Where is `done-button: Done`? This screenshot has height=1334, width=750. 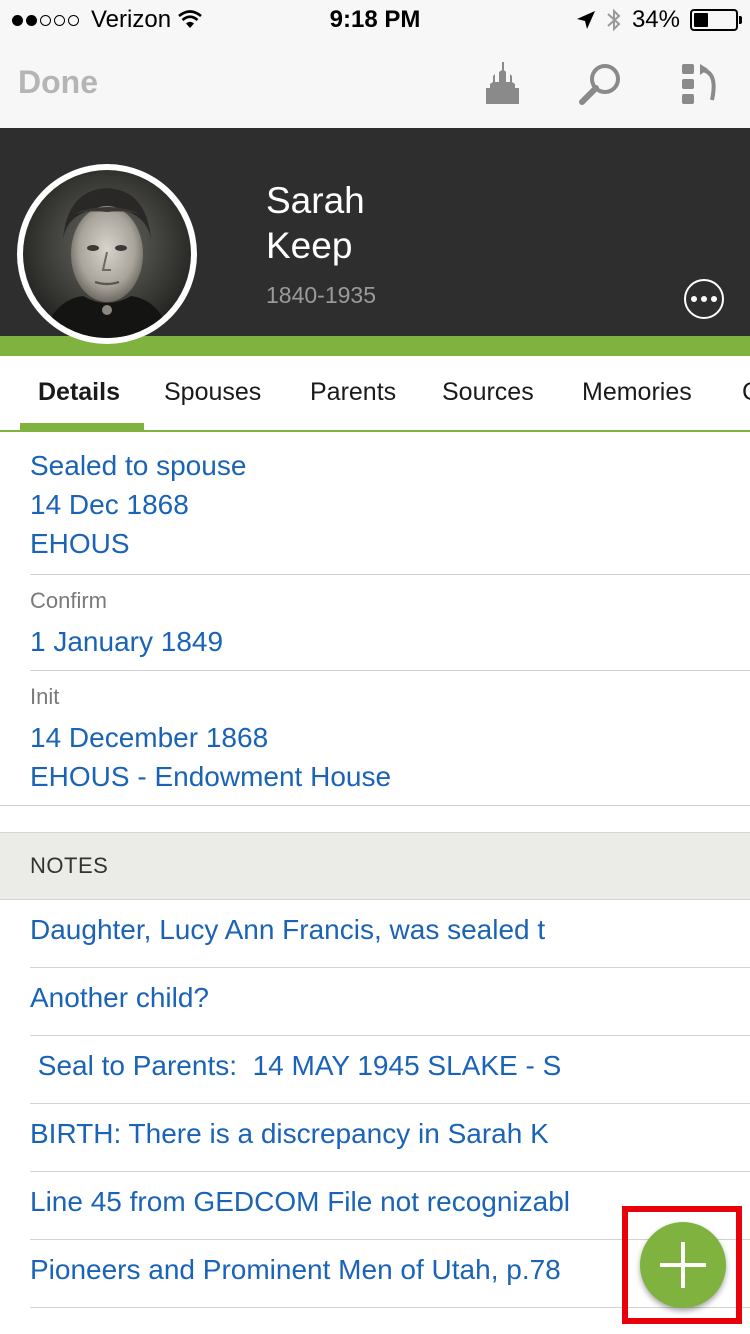
done-button: Done is located at coordinates (58, 82).